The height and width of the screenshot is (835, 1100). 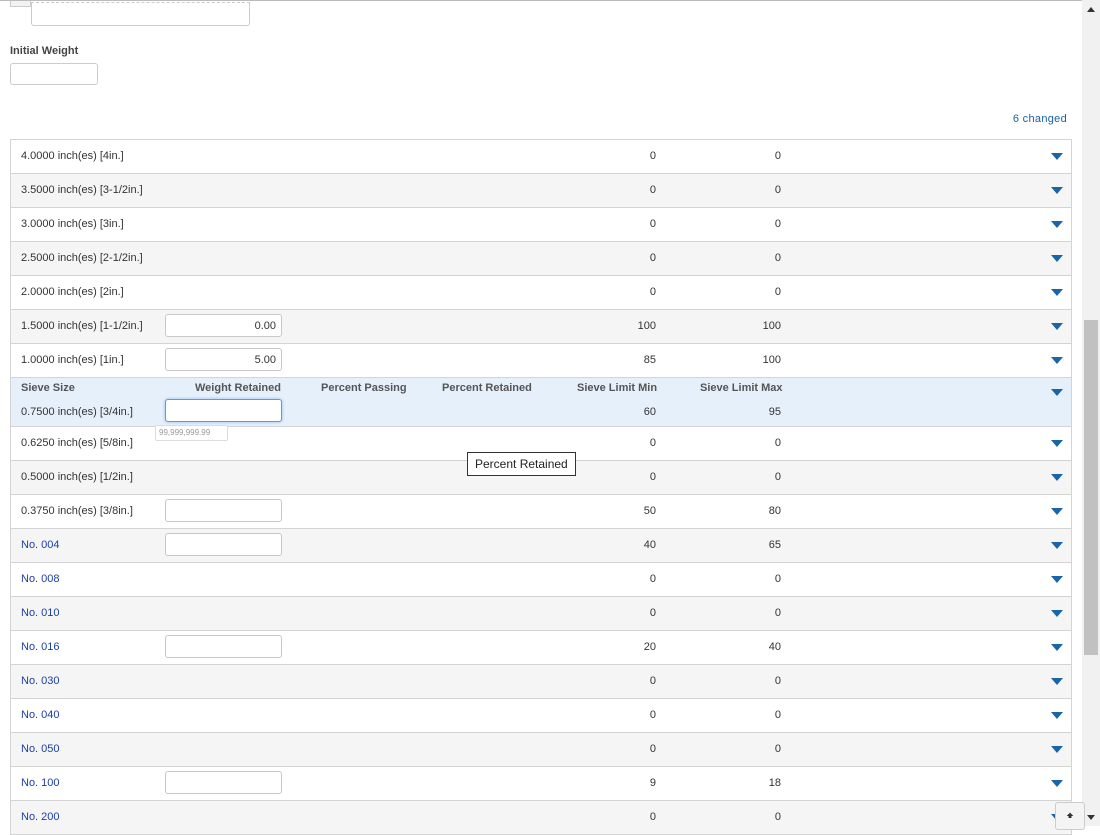 What do you see at coordinates (541, 361) in the screenshot?
I see `sieve-row: 1.0000 inch(es) [1in.] 85 100` at bounding box center [541, 361].